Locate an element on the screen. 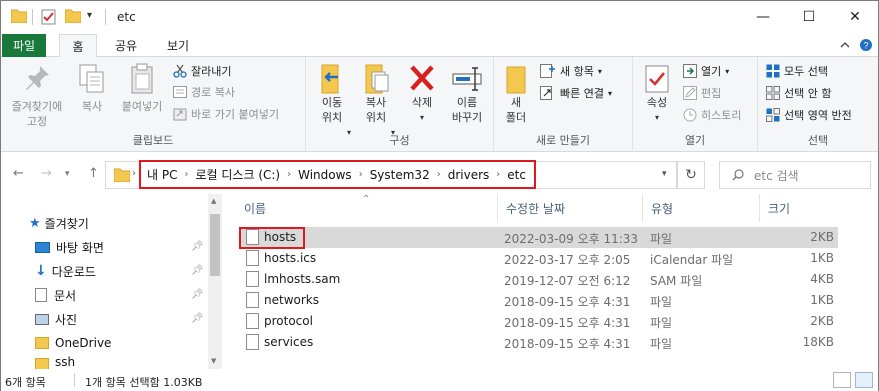 This screenshot has height=391, width=879. open-group: 속성 ▾ 열기 ▾ 편집 히스토리 열기 is located at coordinates (695, 104).